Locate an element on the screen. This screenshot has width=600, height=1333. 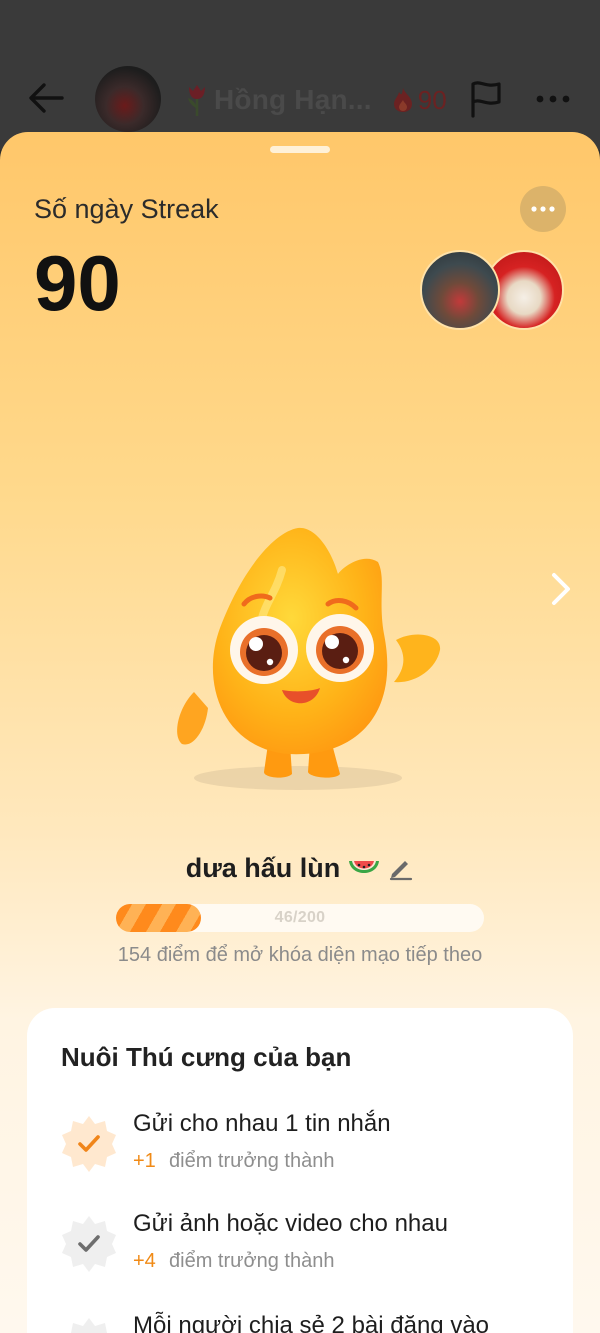
task-title: Gửi cho nhau 1 tin nhắn is located at coordinates (262, 1123).